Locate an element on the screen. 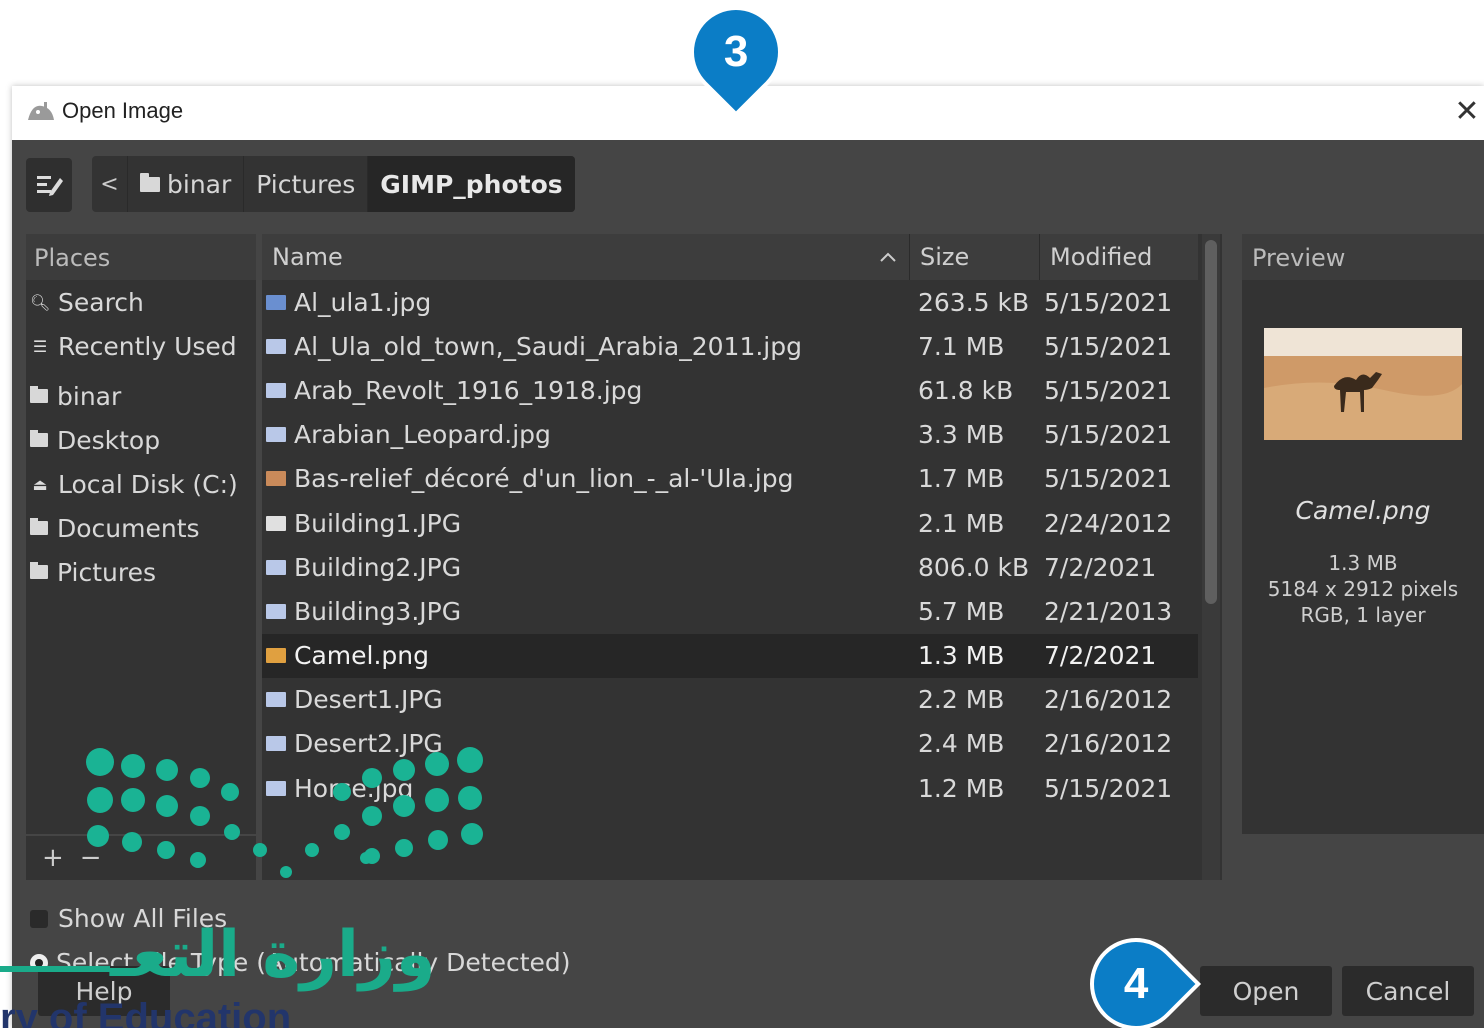 This screenshot has height=1028, width=1484. place-local-disk: ⏏ Local Disk (C:) is located at coordinates (141, 484).